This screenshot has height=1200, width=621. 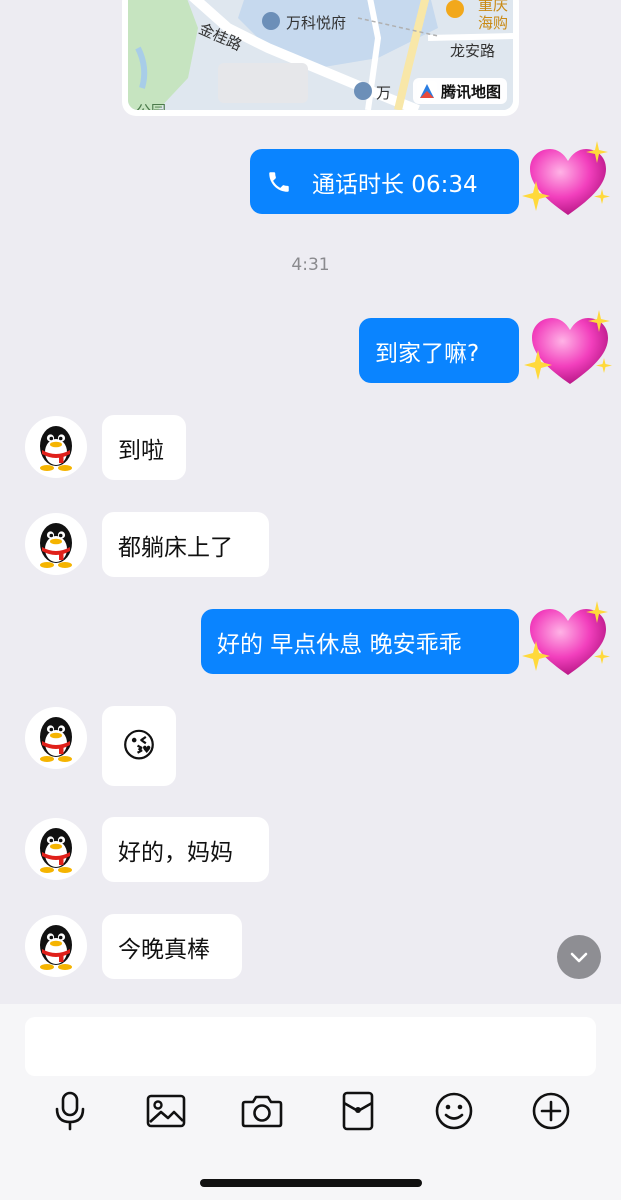 I want to click on voice-button, so click(x=70, y=1111).